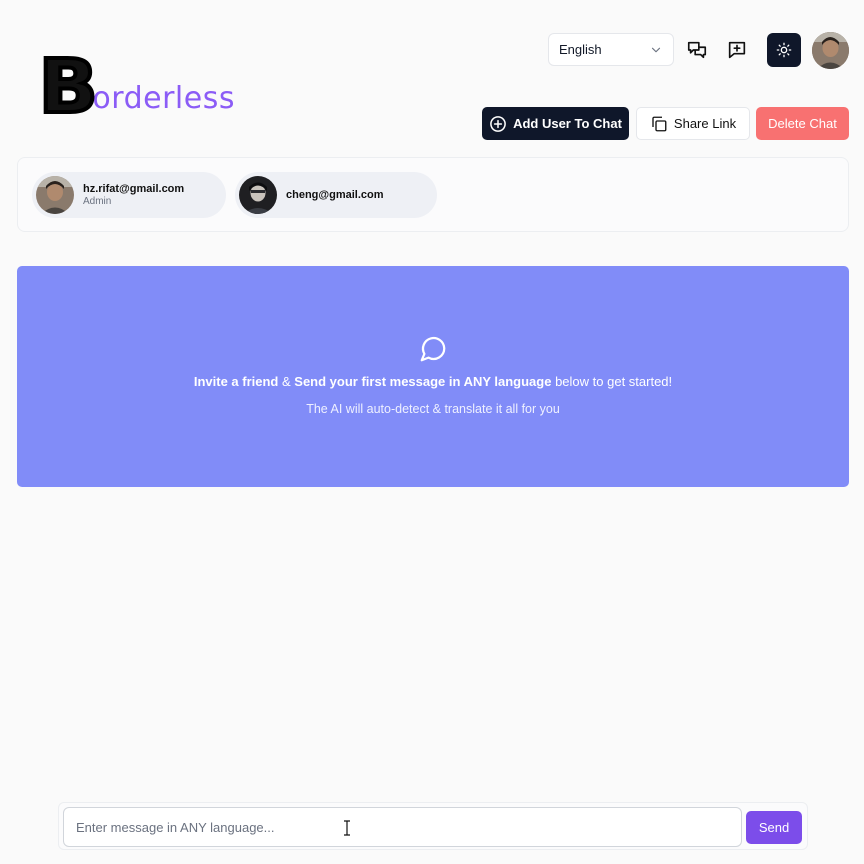 This screenshot has height=864, width=864. I want to click on banner-rest: below to get started!, so click(612, 381).